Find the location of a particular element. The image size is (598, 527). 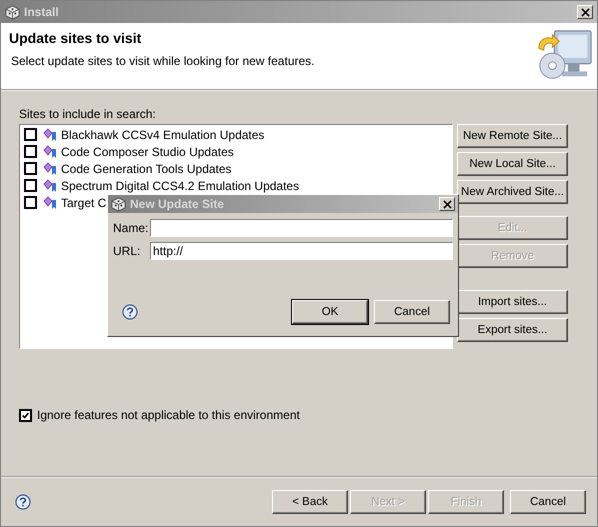

site-name: Spectrum Digital CCS4.2 Emulation Updates is located at coordinates (180, 185).